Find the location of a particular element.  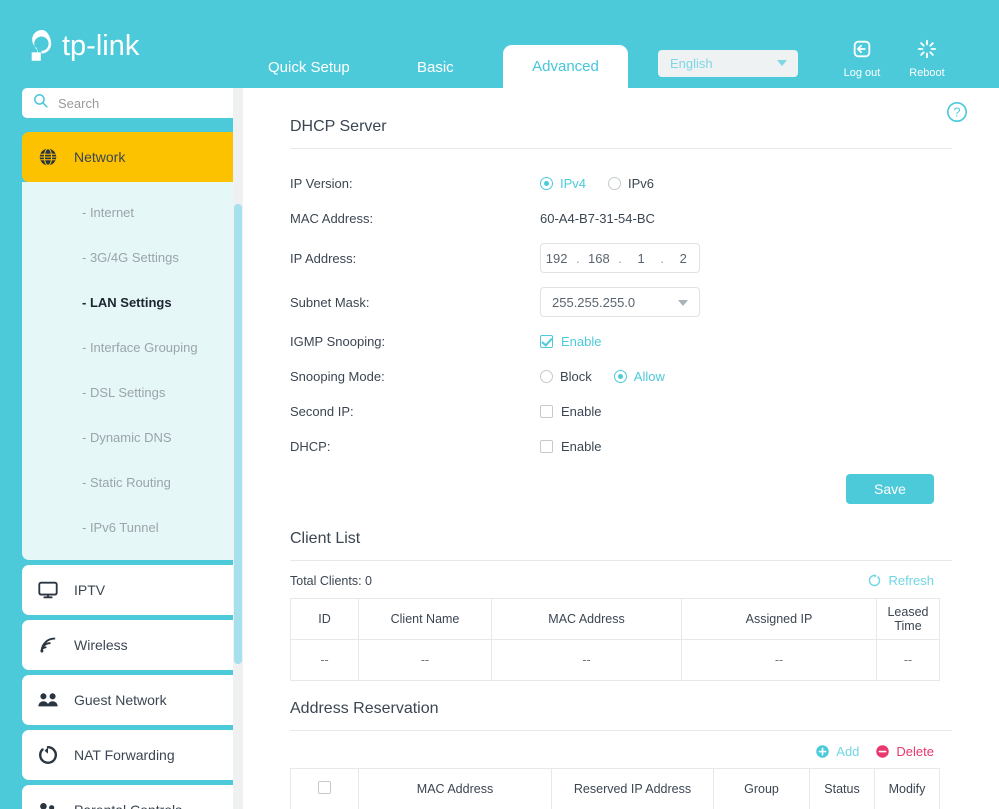

search-box is located at coordinates (132, 103).